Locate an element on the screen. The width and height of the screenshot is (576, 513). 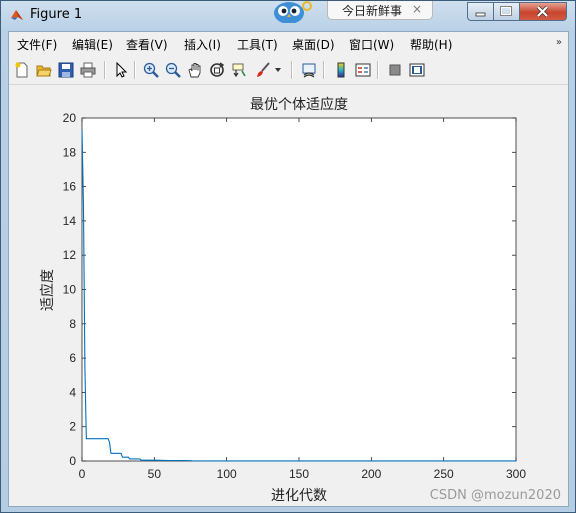
rotate-3d-icon is located at coordinates (217, 70).